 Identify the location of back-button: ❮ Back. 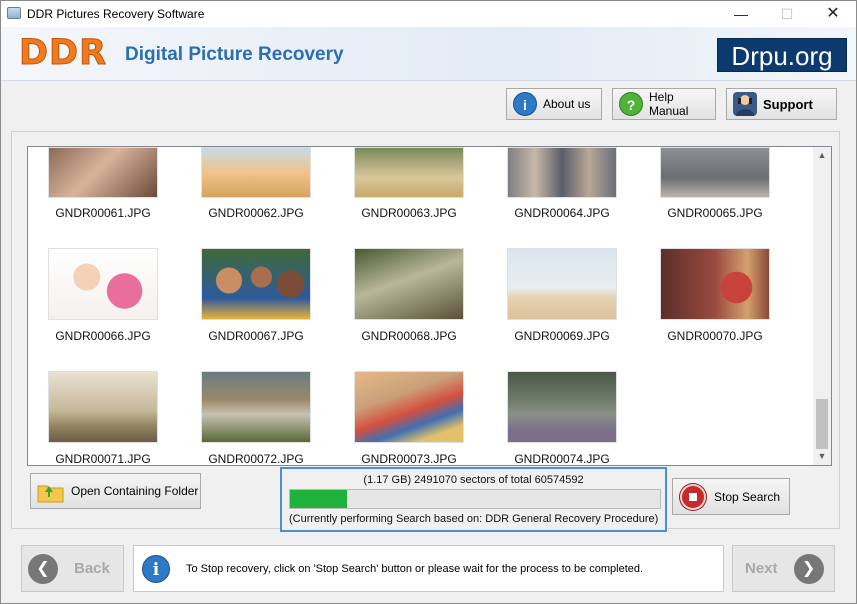
(72, 568).